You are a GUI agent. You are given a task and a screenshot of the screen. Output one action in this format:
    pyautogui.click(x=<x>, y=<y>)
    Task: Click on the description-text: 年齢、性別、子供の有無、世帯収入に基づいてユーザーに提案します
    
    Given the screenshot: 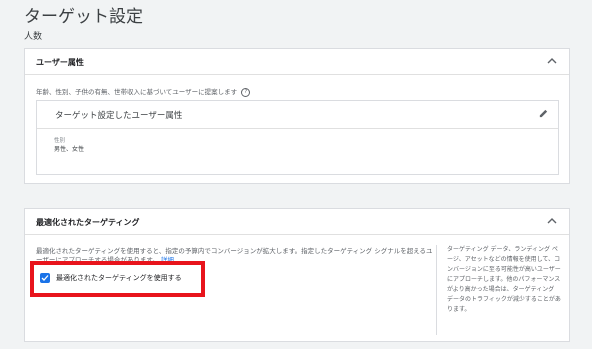 What is the action you would take?
    pyautogui.click(x=137, y=92)
    